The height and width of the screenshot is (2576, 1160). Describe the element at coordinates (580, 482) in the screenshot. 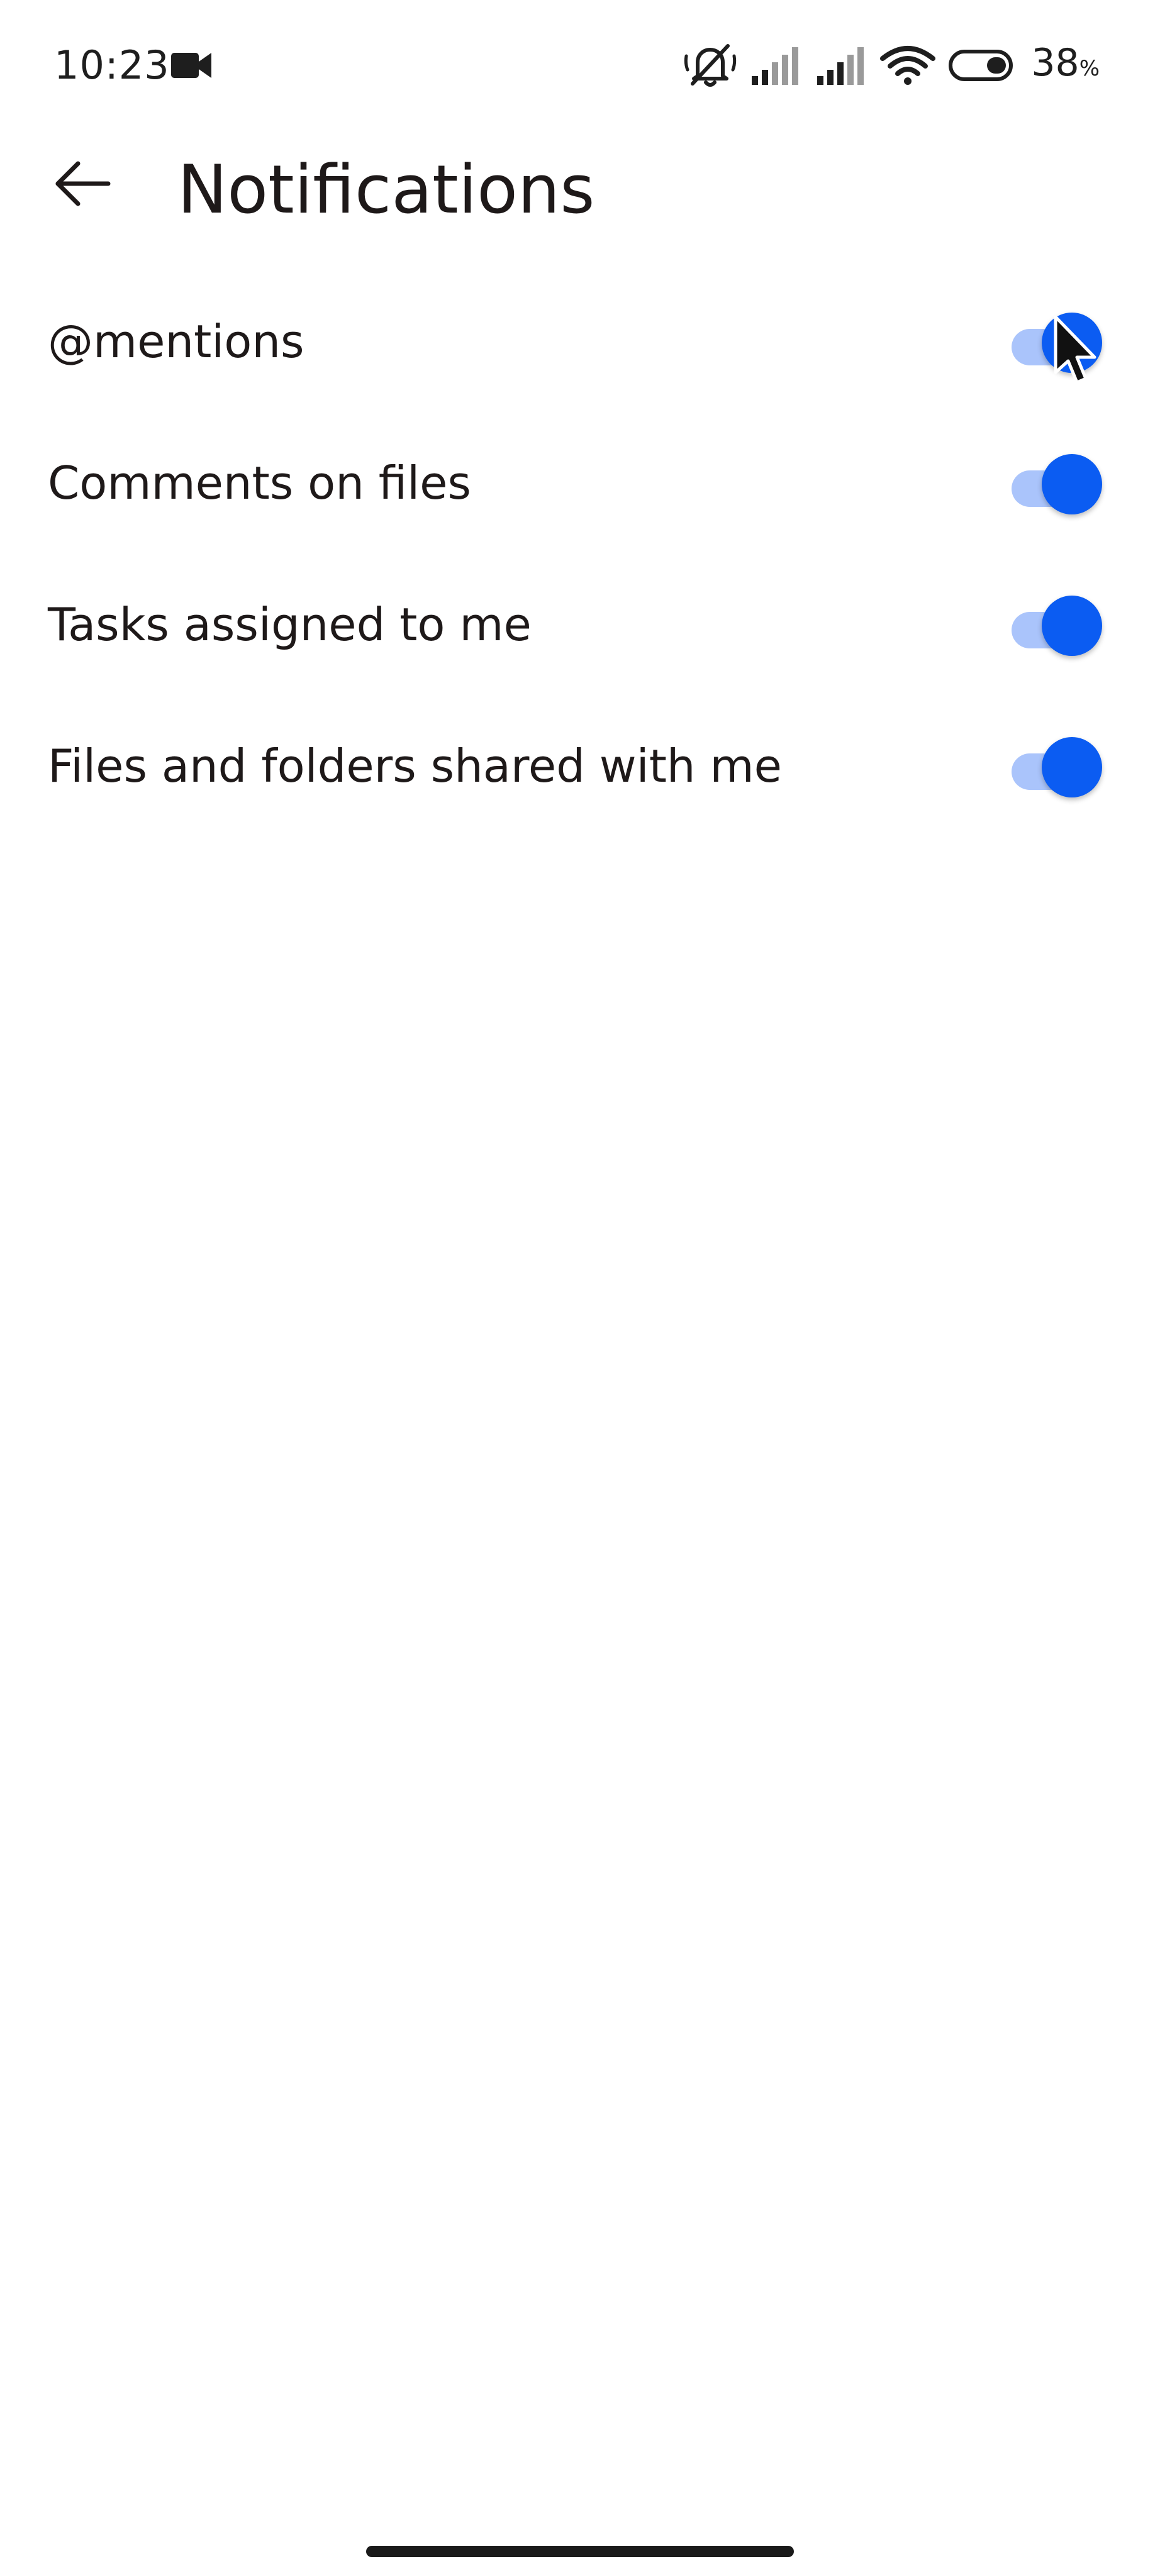

I see `setting-row-comments-on-files: Comments on files` at that location.